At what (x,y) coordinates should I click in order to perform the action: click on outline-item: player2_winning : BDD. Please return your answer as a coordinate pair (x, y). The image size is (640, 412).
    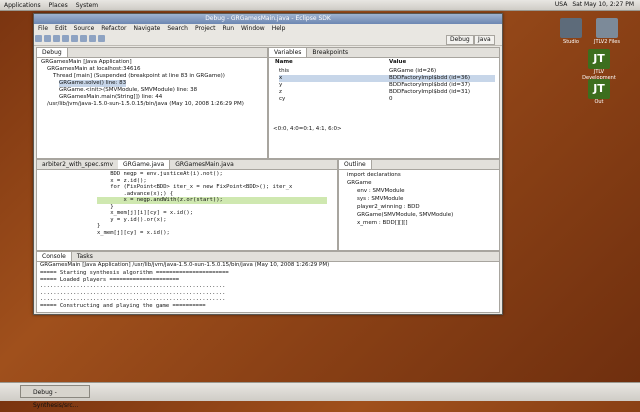
    Looking at the image, I should click on (388, 207).